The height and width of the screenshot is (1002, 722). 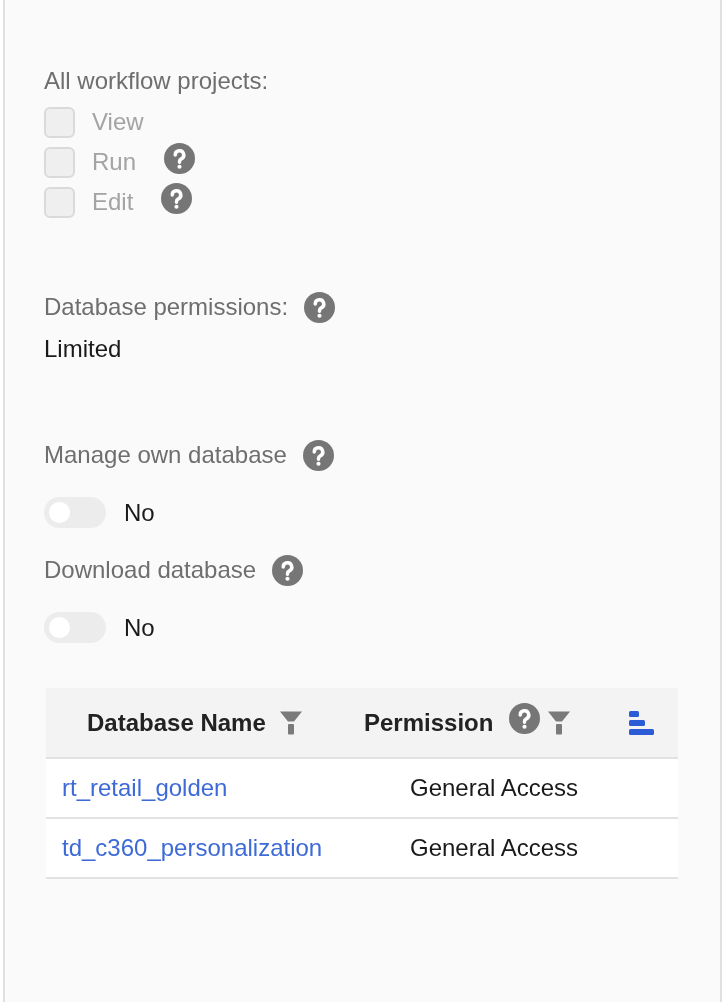 What do you see at coordinates (192, 847) in the screenshot?
I see `database-link: td_c360_personalization` at bounding box center [192, 847].